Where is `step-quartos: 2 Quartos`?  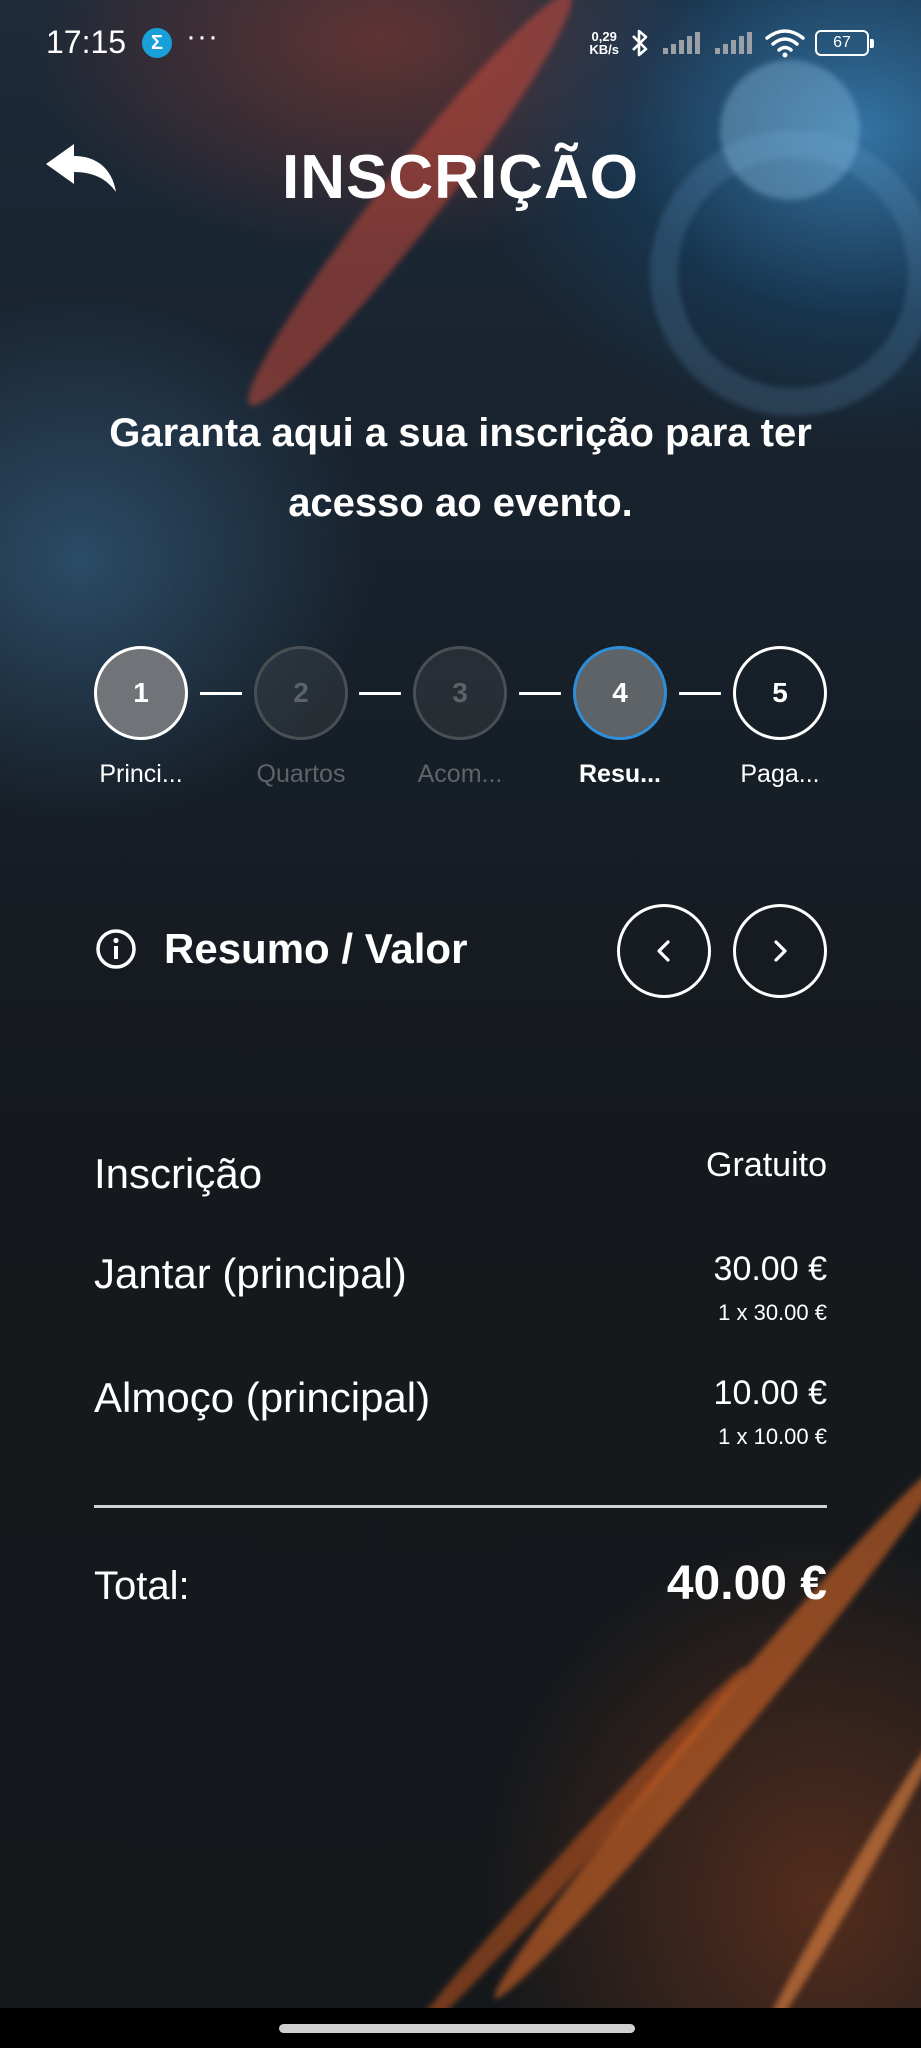 step-quartos: 2 Quartos is located at coordinates (301, 717).